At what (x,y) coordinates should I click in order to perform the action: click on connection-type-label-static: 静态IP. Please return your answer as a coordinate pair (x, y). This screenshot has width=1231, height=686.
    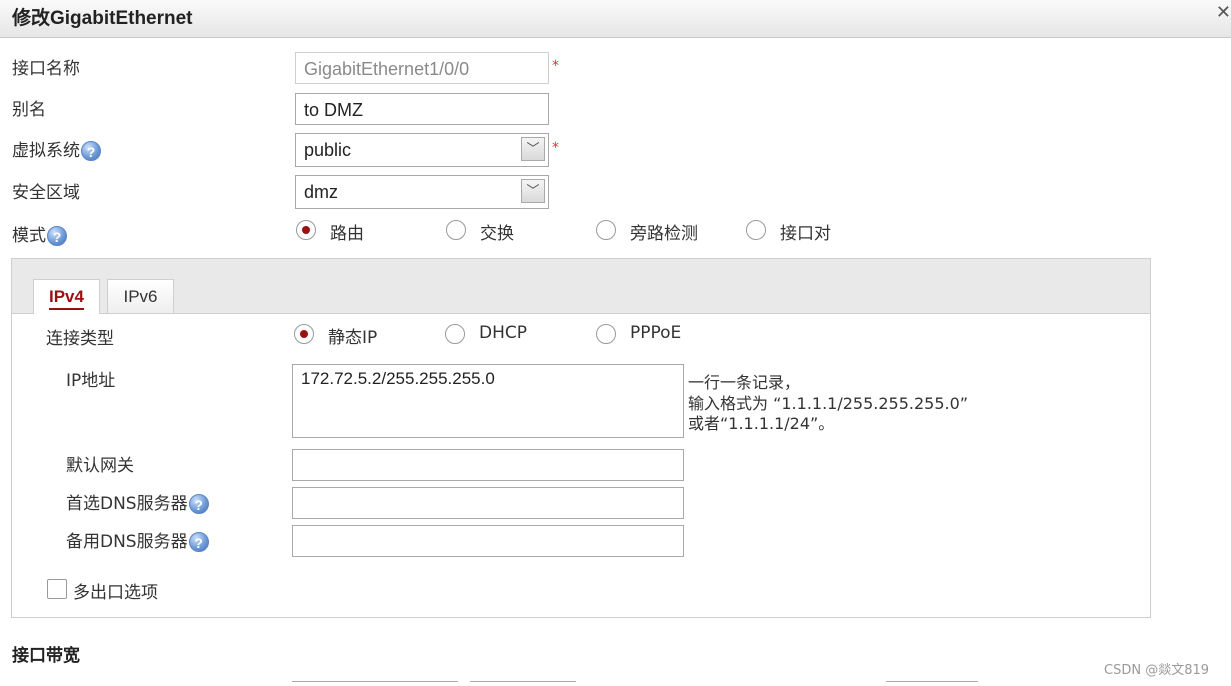
    Looking at the image, I should click on (353, 338).